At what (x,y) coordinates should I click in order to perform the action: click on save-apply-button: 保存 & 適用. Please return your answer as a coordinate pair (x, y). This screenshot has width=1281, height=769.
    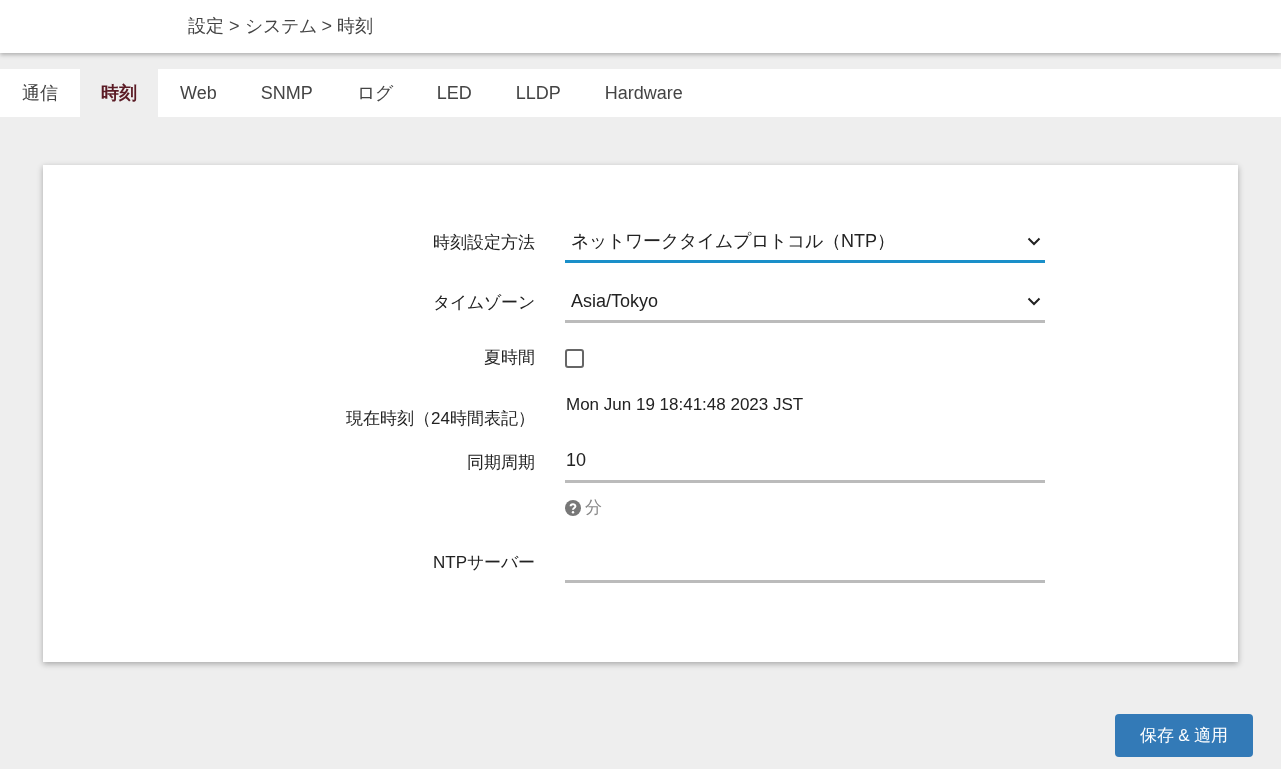
    Looking at the image, I should click on (1184, 735).